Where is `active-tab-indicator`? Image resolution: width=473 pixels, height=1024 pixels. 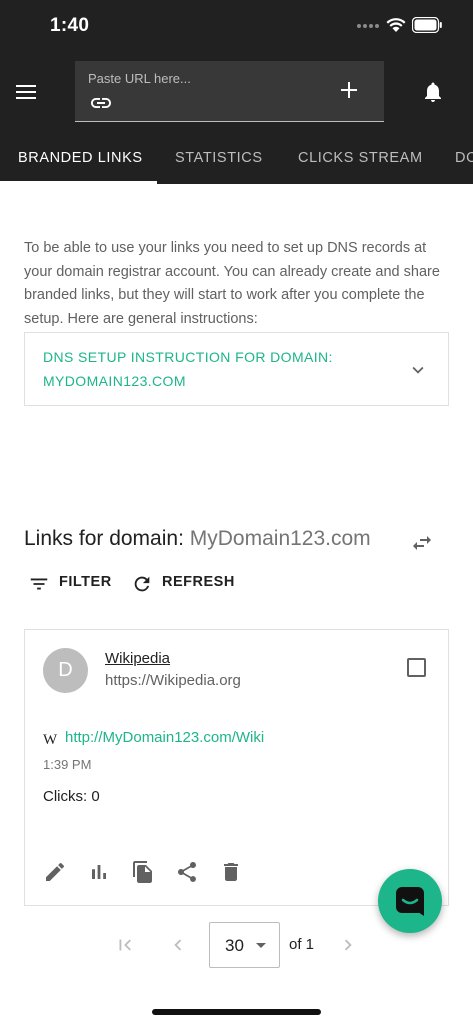 active-tab-indicator is located at coordinates (78, 182).